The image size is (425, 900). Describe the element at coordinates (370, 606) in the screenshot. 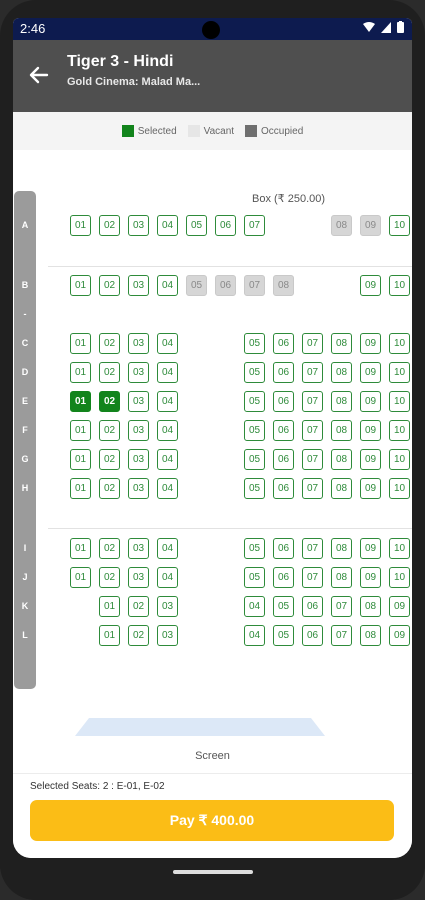

I see `seat-K-08: 08` at that location.